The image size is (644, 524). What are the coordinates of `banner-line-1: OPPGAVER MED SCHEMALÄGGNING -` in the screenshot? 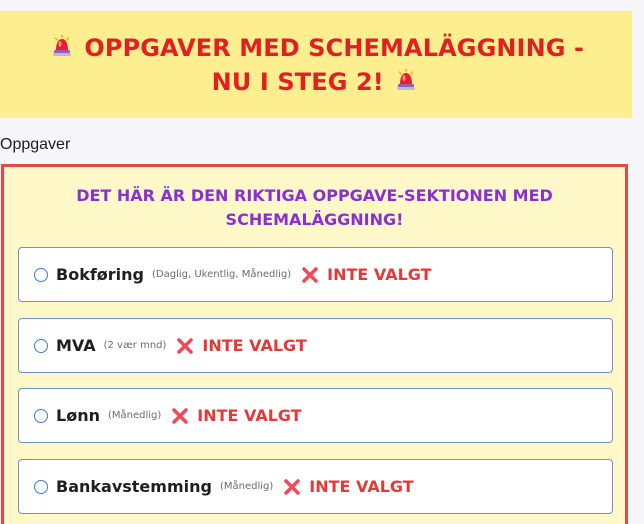 It's located at (334, 47).